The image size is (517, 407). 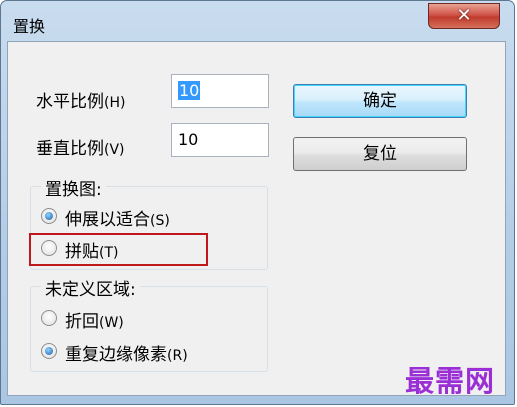 I want to click on close-icon: ✕, so click(x=464, y=15).